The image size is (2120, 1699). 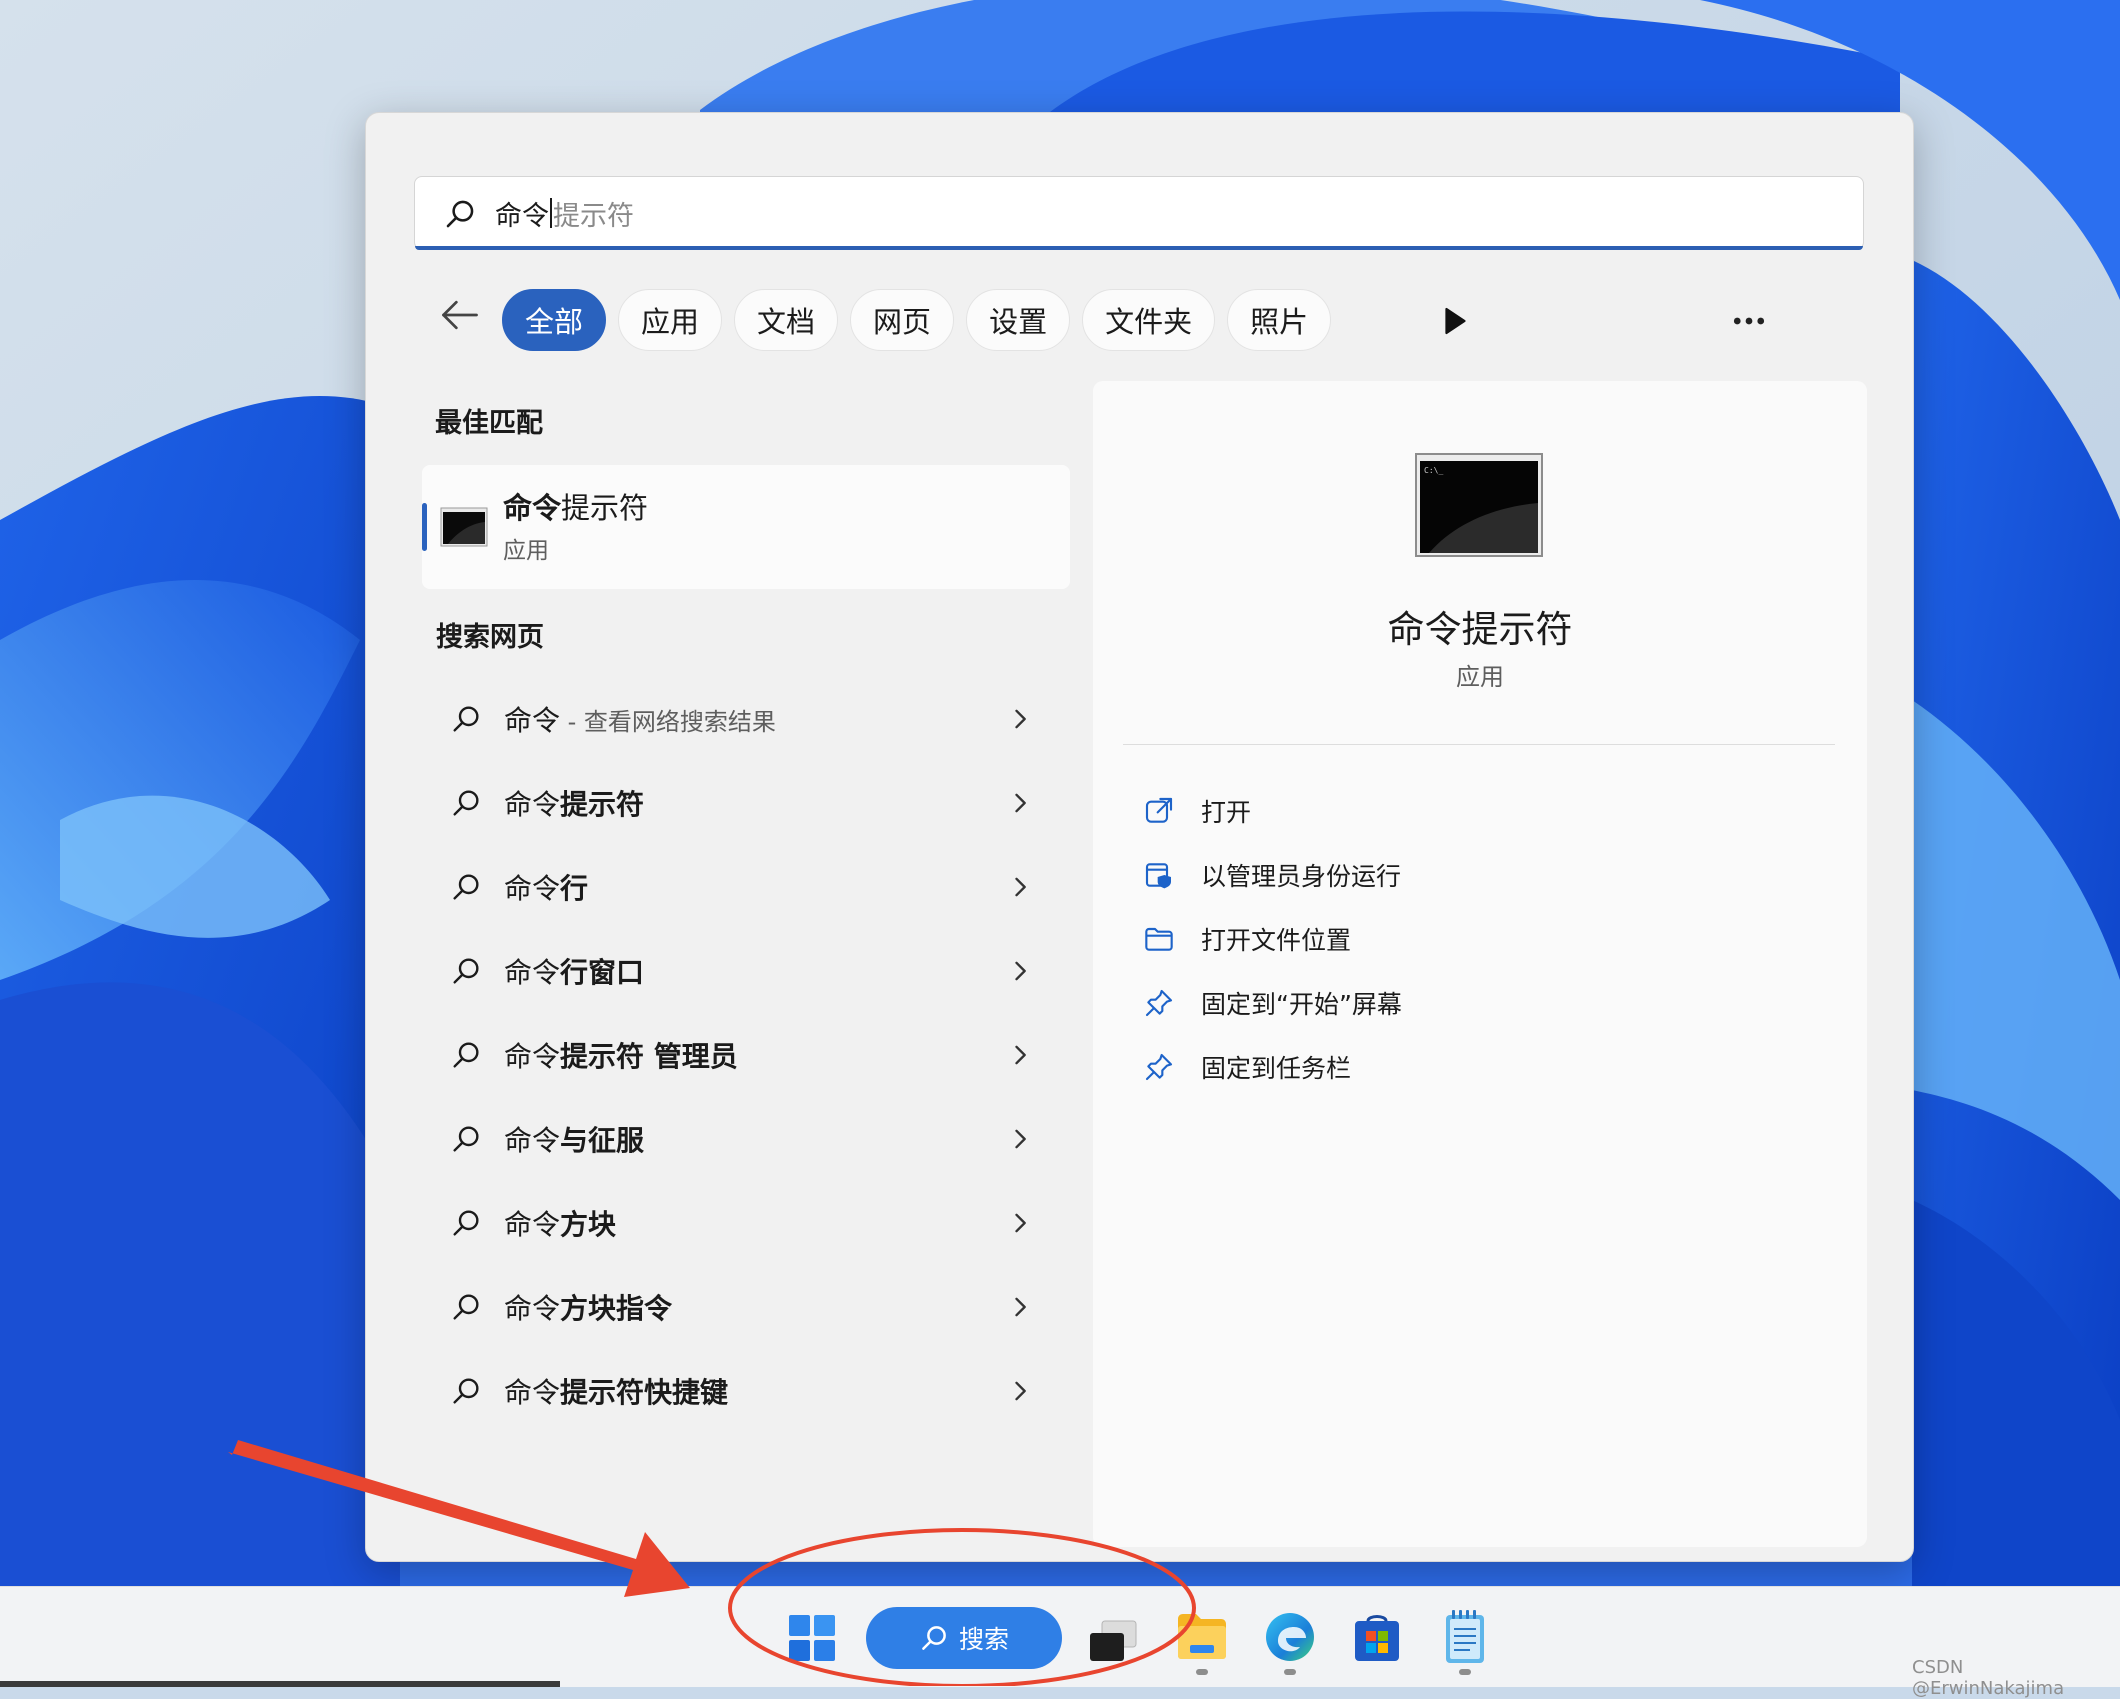 I want to click on pin-to-start-action: 固定到“开始”屏幕, so click(x=1473, y=1003).